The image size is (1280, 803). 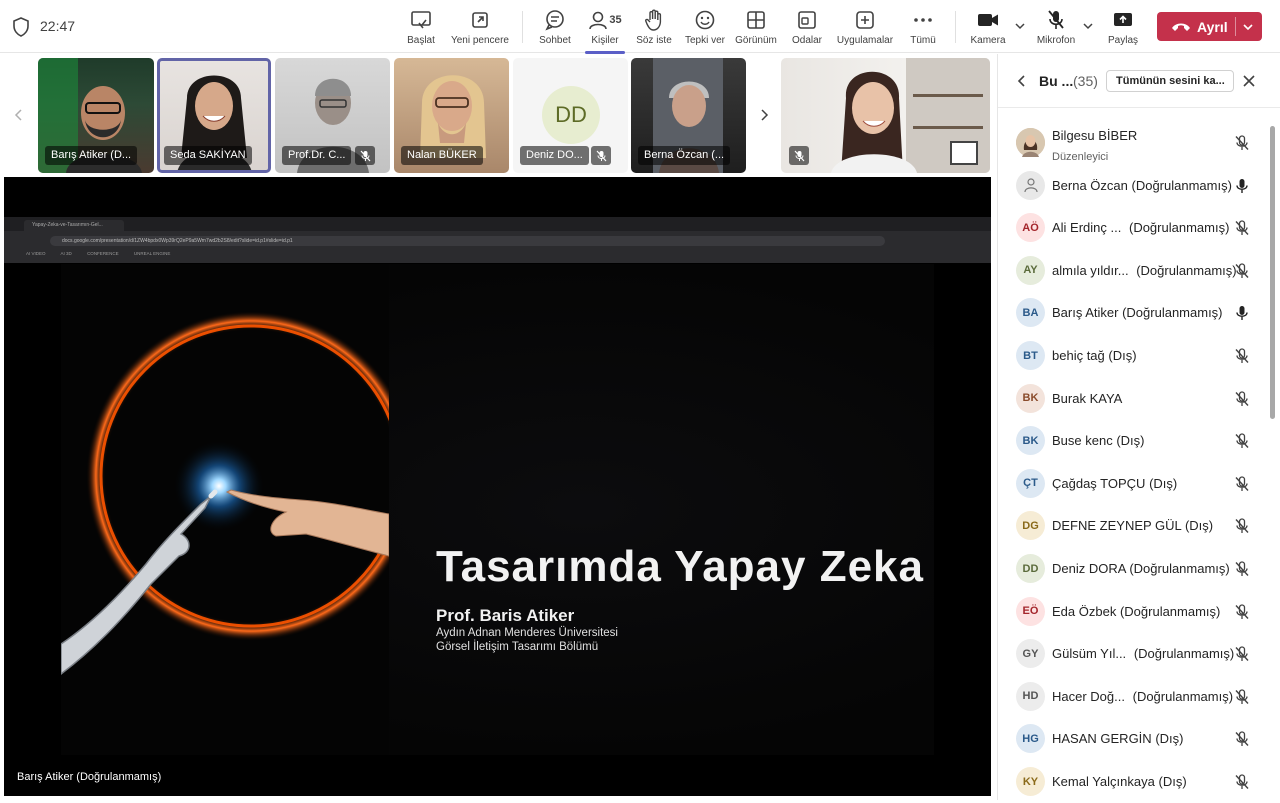 I want to click on view-button: Görünüm, so click(x=756, y=28).